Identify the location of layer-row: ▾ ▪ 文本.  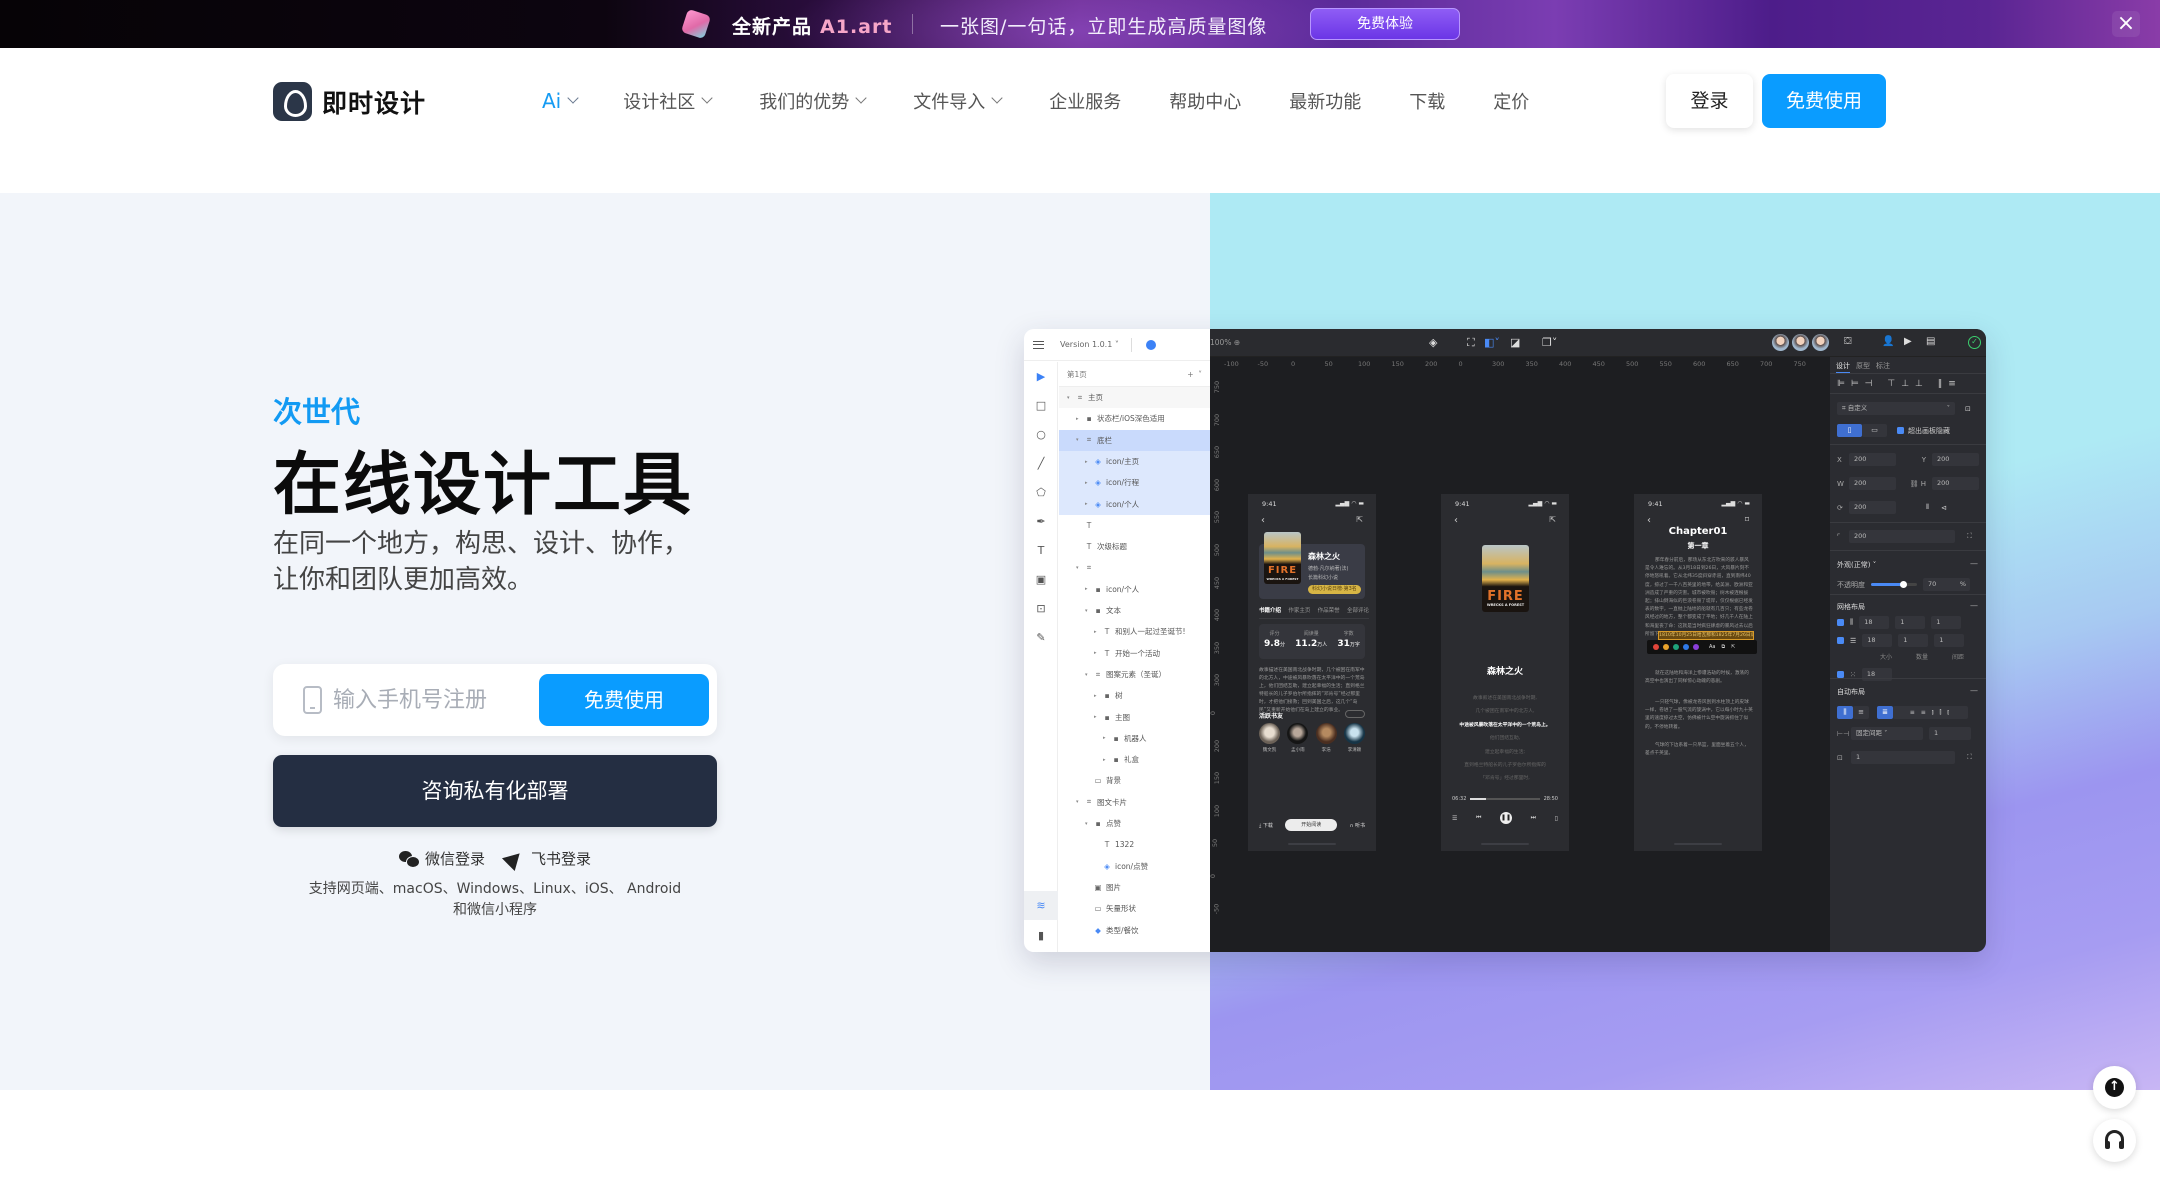
(1134, 610).